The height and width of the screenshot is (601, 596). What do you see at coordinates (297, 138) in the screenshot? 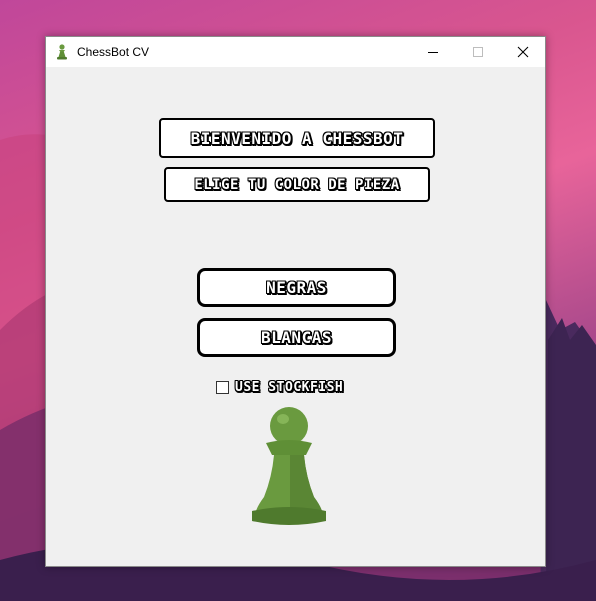
I see `welcome-heading: BIENVENIDO A CHESSBOT` at bounding box center [297, 138].